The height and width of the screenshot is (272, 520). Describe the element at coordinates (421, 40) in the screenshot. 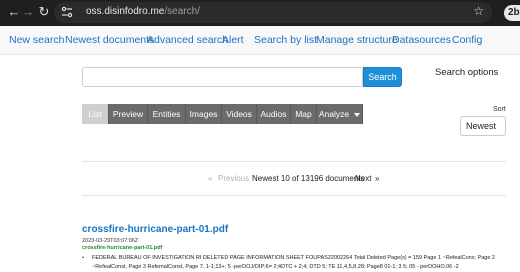

I see `nav-datasources: Datasources` at that location.